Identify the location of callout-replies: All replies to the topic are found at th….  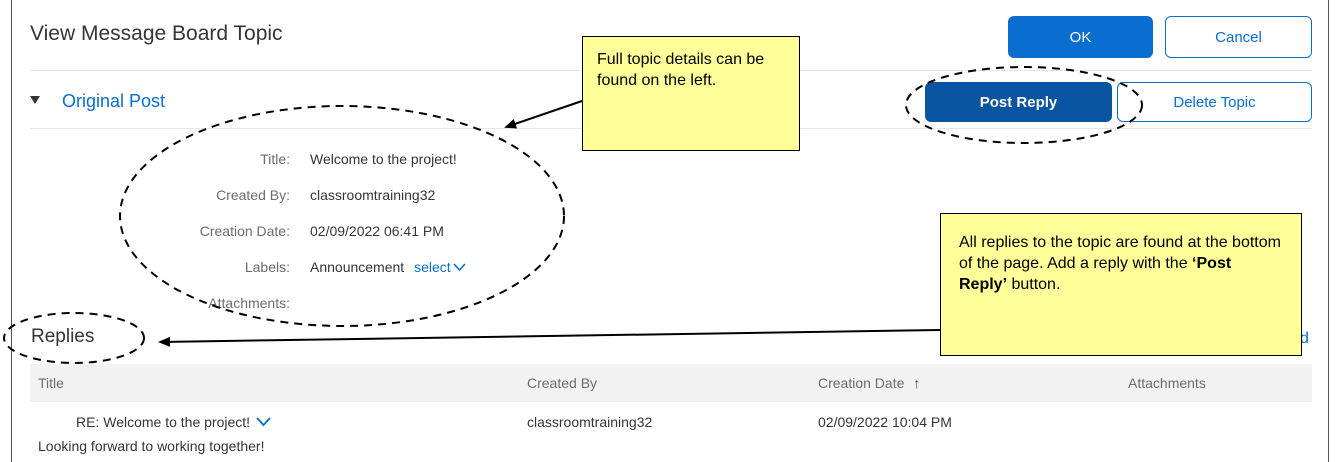
(1121, 284).